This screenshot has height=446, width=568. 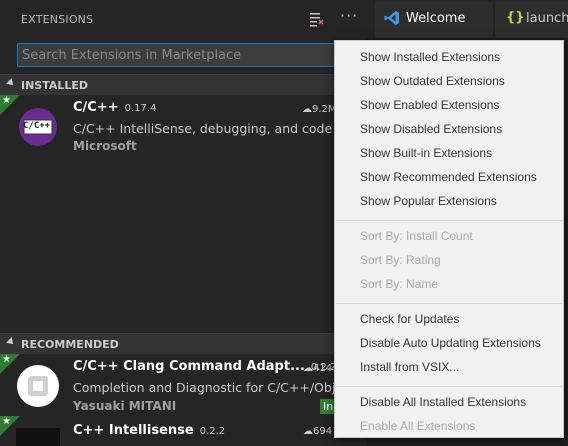 What do you see at coordinates (212, 431) in the screenshot?
I see `extension-version: 0.2.2` at bounding box center [212, 431].